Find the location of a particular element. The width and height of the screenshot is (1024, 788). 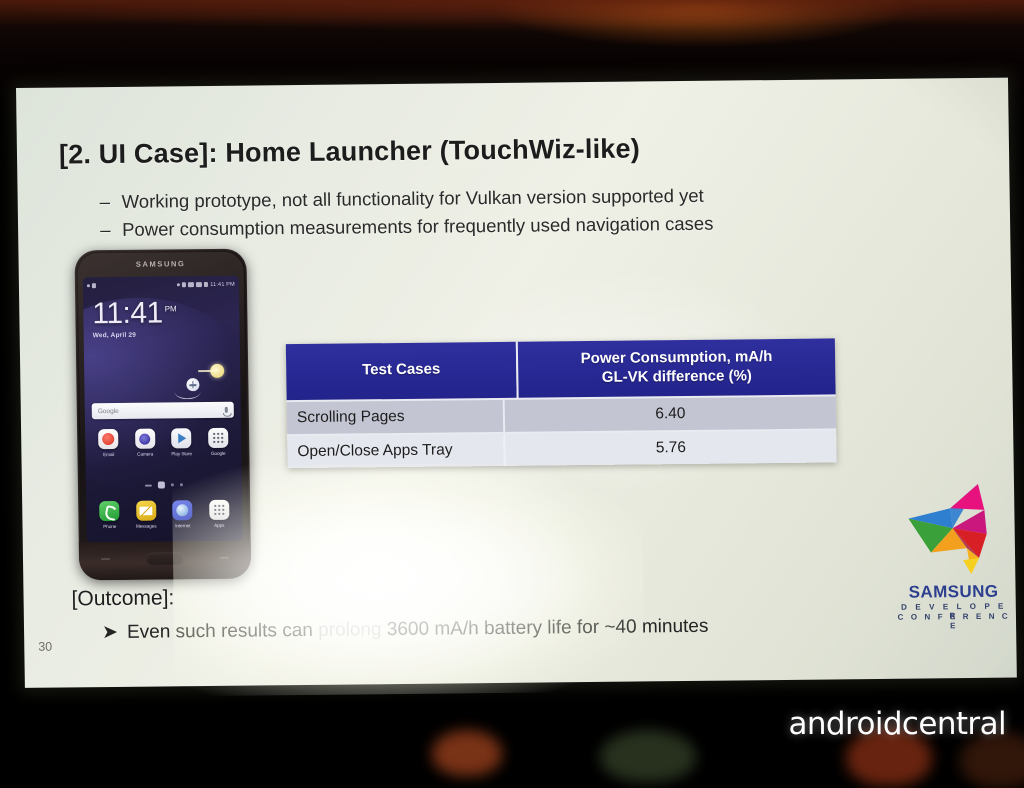

app-icon-email: Email is located at coordinates (108, 443).